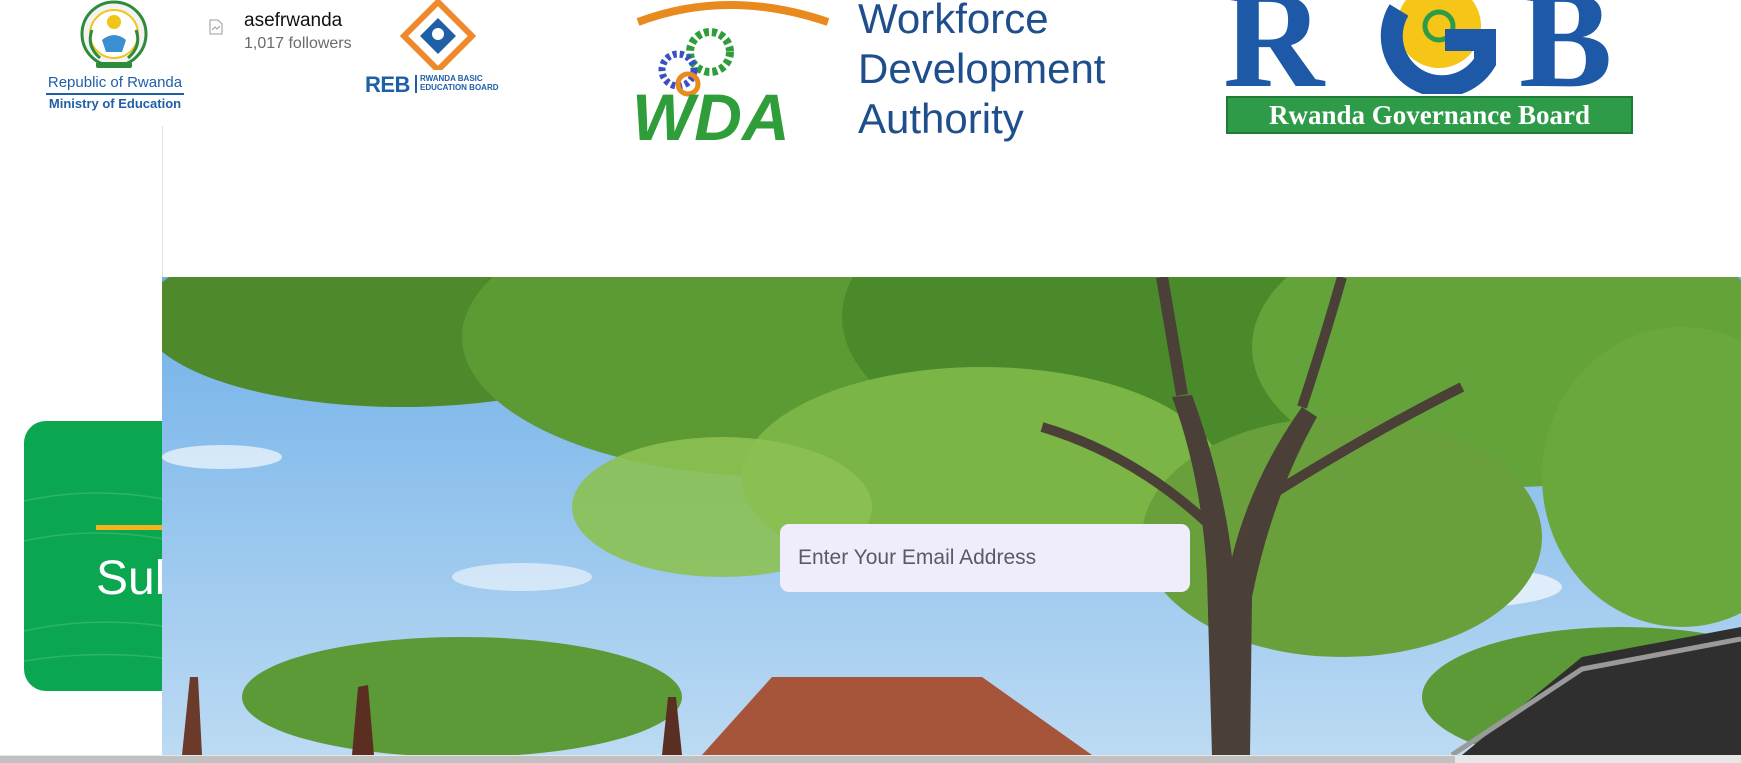  I want to click on svg-text: R, so click(1274, 47).